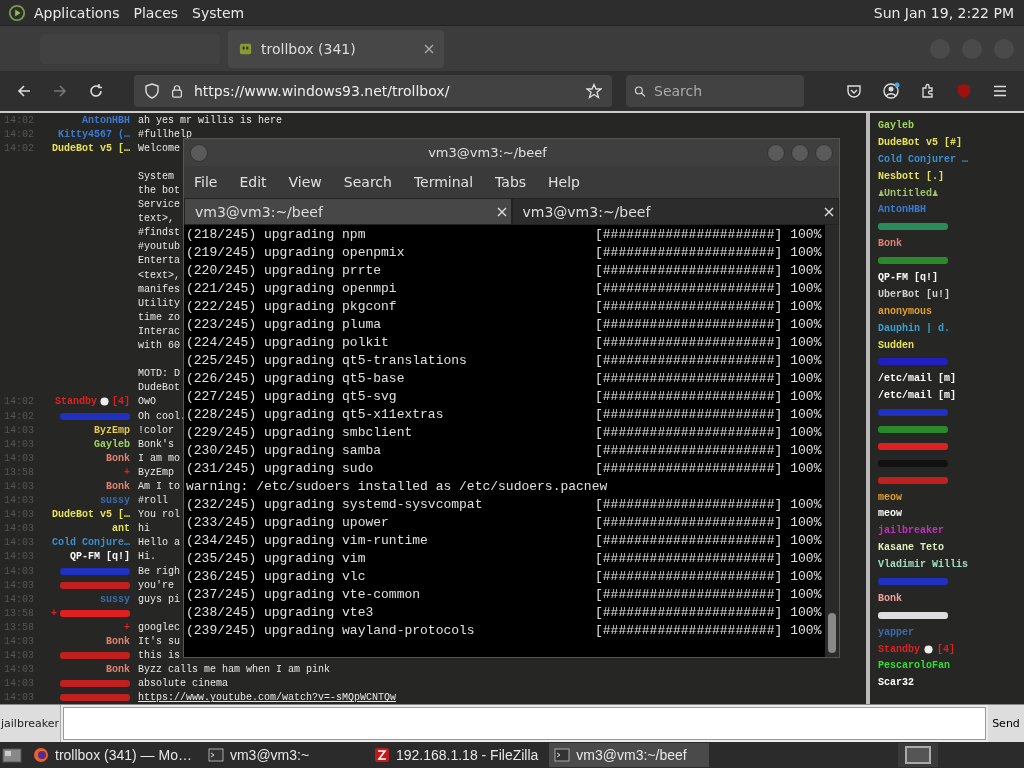 The width and height of the screenshot is (1024, 768). What do you see at coordinates (902, 210) in the screenshot?
I see `user-name: AntonHBH` at bounding box center [902, 210].